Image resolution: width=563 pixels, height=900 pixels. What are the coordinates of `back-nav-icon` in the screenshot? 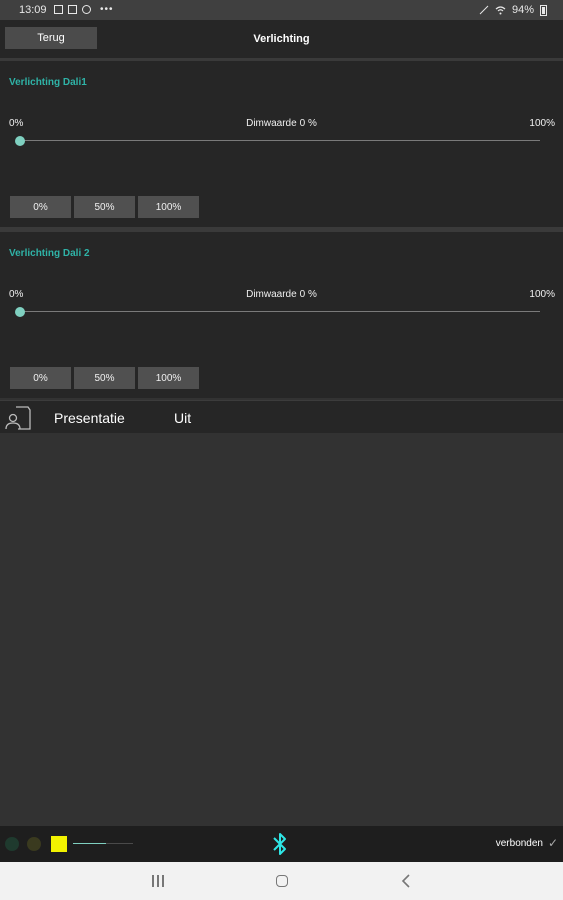 It's located at (406, 881).